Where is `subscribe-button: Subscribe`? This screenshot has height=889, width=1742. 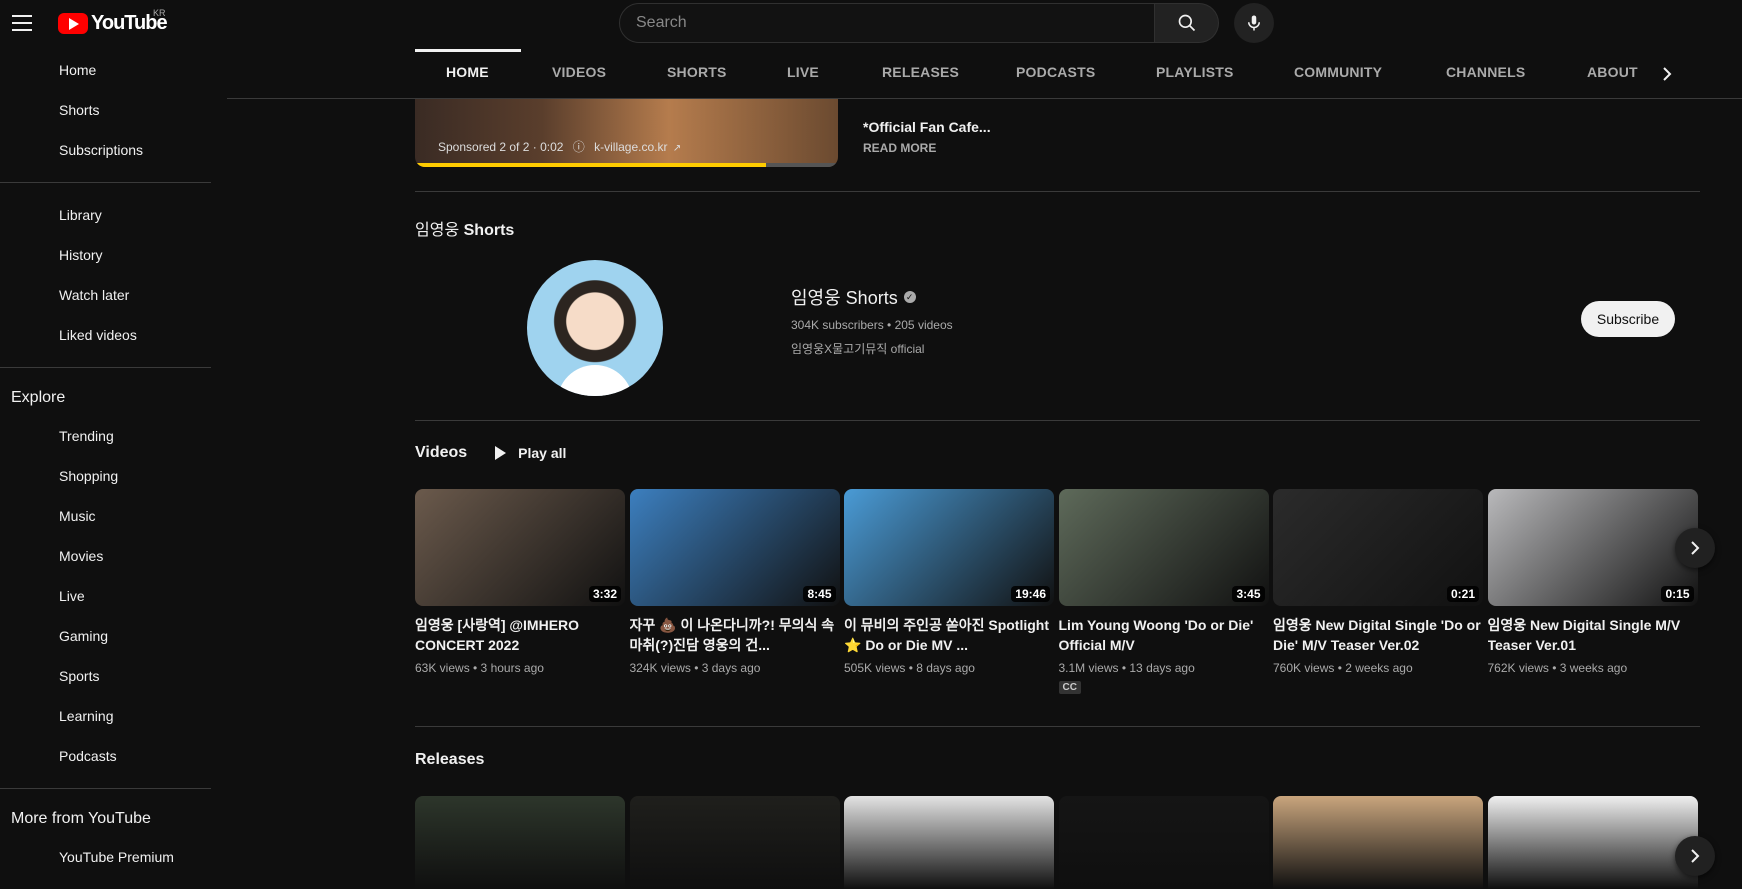 subscribe-button: Subscribe is located at coordinates (1628, 319).